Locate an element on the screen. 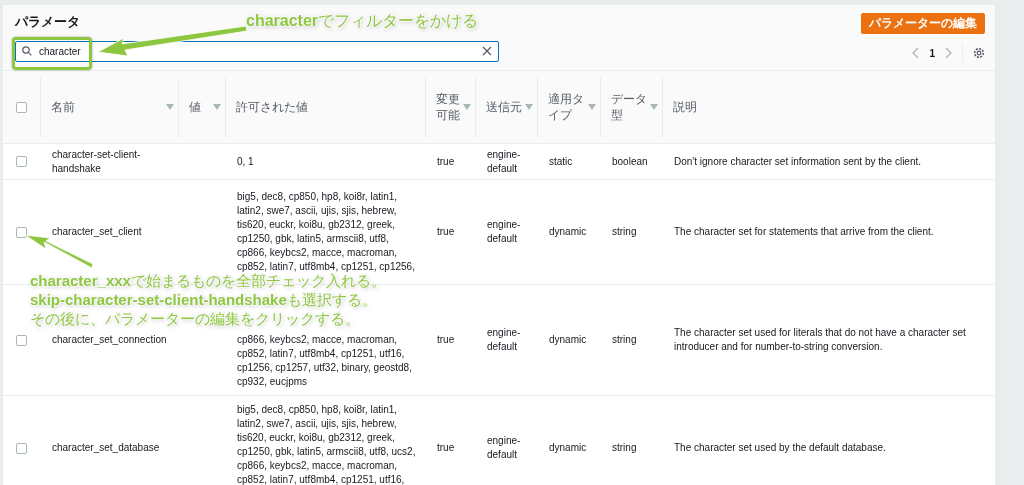  page-number: 1 is located at coordinates (932, 53).